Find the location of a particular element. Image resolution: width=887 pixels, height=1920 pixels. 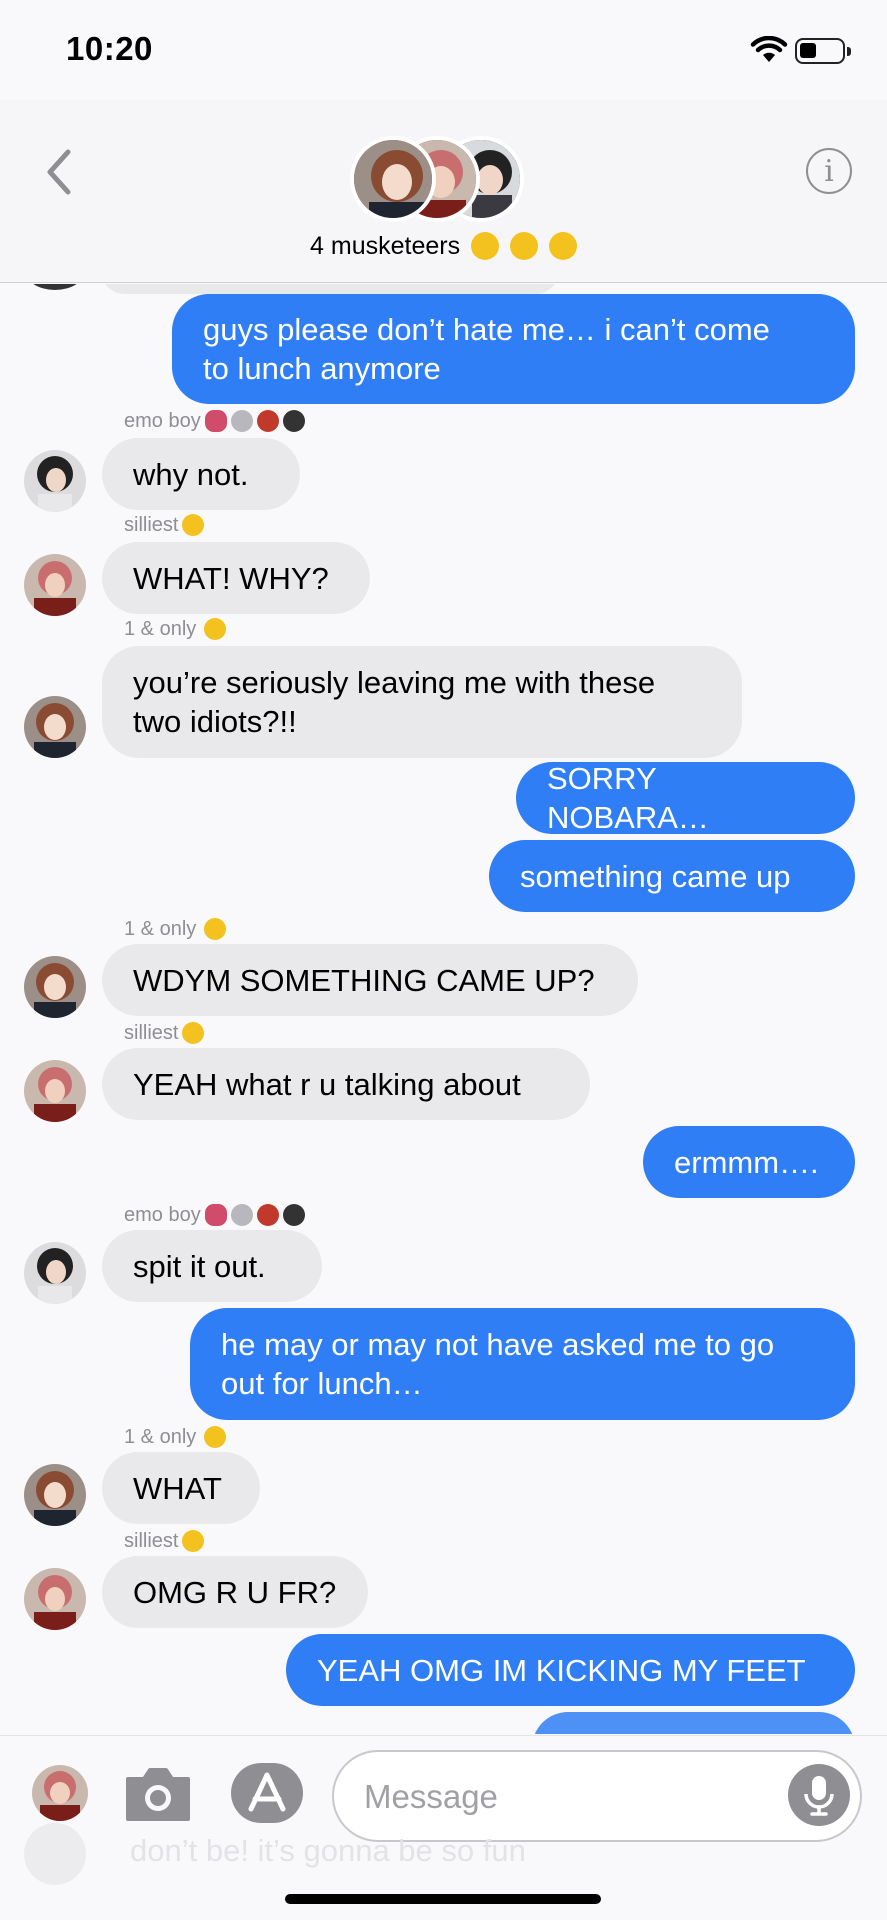

message-bubble-incoming: OMG R U FR? is located at coordinates (235, 1592).